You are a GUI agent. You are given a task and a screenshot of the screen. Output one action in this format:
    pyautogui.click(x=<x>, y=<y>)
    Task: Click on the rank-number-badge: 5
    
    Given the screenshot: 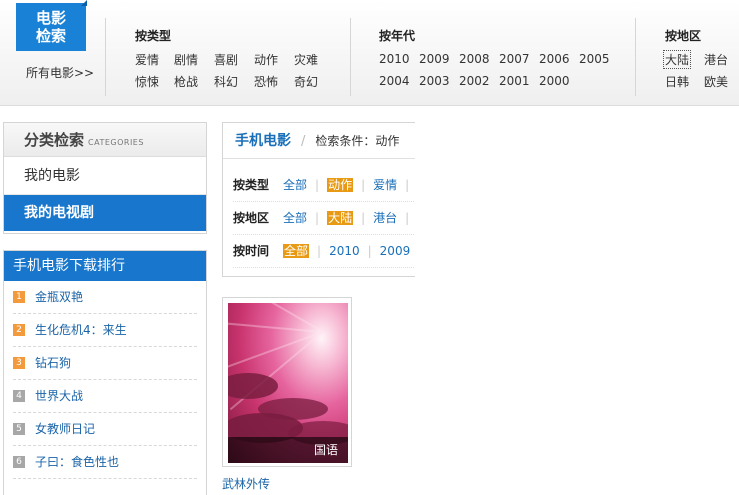 What is the action you would take?
    pyautogui.click(x=19, y=428)
    